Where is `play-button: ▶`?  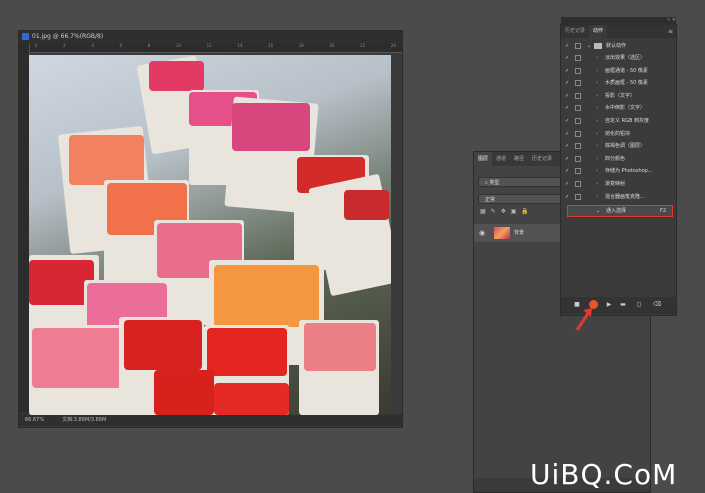 play-button: ▶ is located at coordinates (609, 305).